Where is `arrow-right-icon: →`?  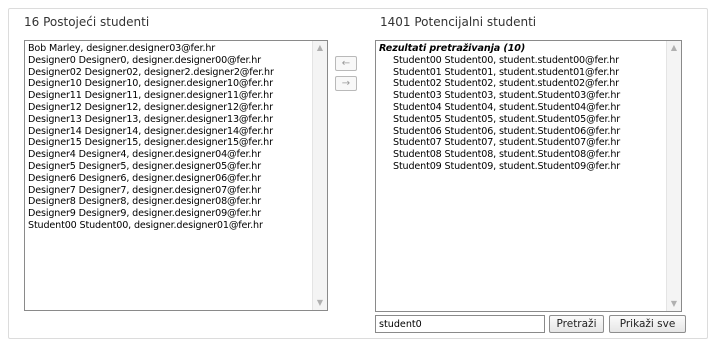 arrow-right-icon: → is located at coordinates (346, 83).